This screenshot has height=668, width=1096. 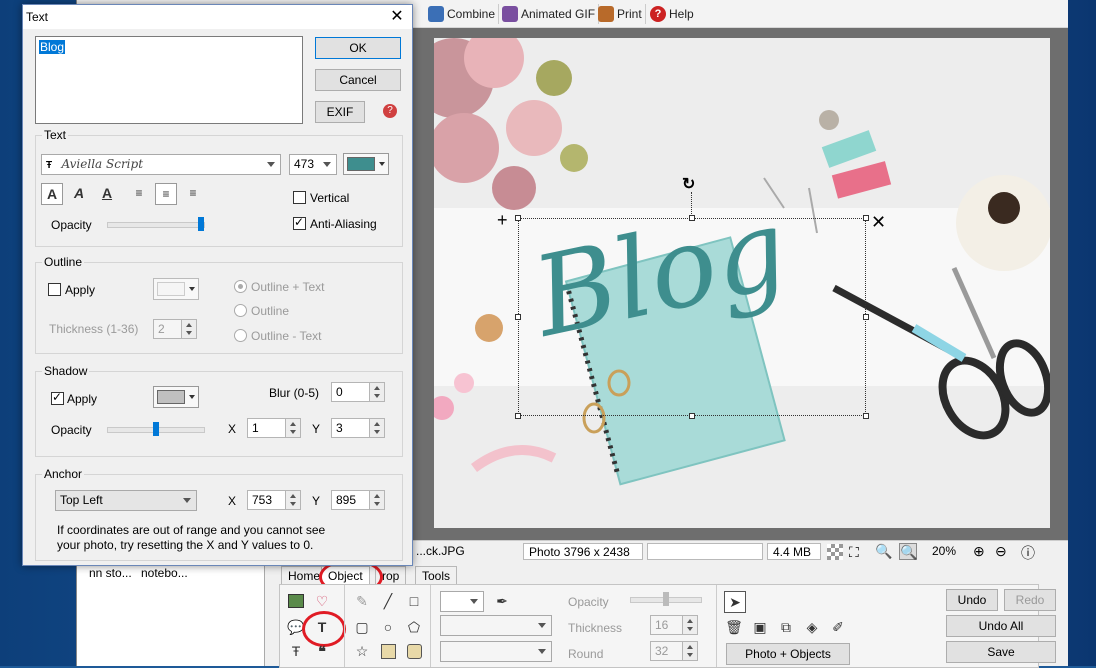 What do you see at coordinates (71, 225) in the screenshot?
I see `text-opacity-label: Opacity` at bounding box center [71, 225].